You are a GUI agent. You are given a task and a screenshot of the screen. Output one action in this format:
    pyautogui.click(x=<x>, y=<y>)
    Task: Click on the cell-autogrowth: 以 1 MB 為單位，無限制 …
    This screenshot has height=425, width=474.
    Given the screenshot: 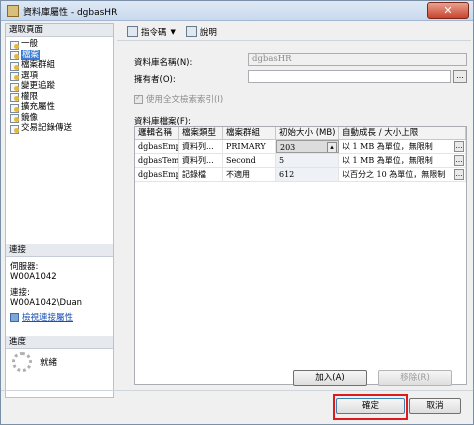 What is the action you would take?
    pyautogui.click(x=402, y=146)
    